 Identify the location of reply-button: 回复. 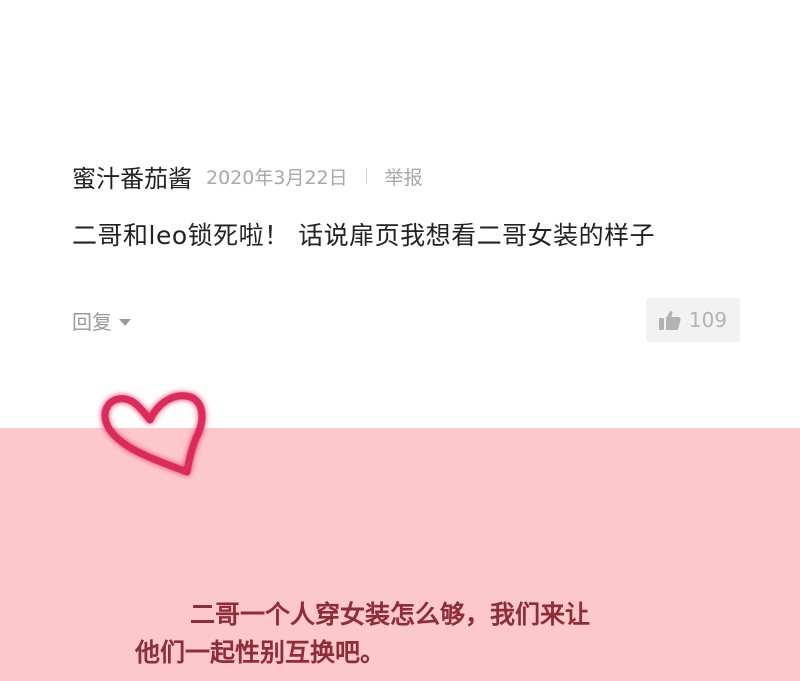
(101, 320).